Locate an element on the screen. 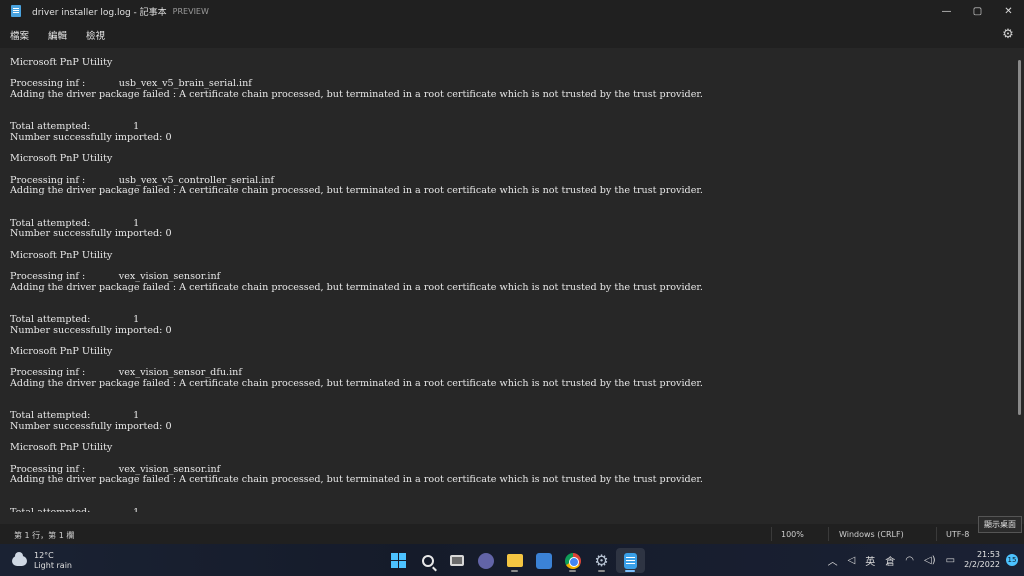  menu-view: 檢視 is located at coordinates (95, 35).